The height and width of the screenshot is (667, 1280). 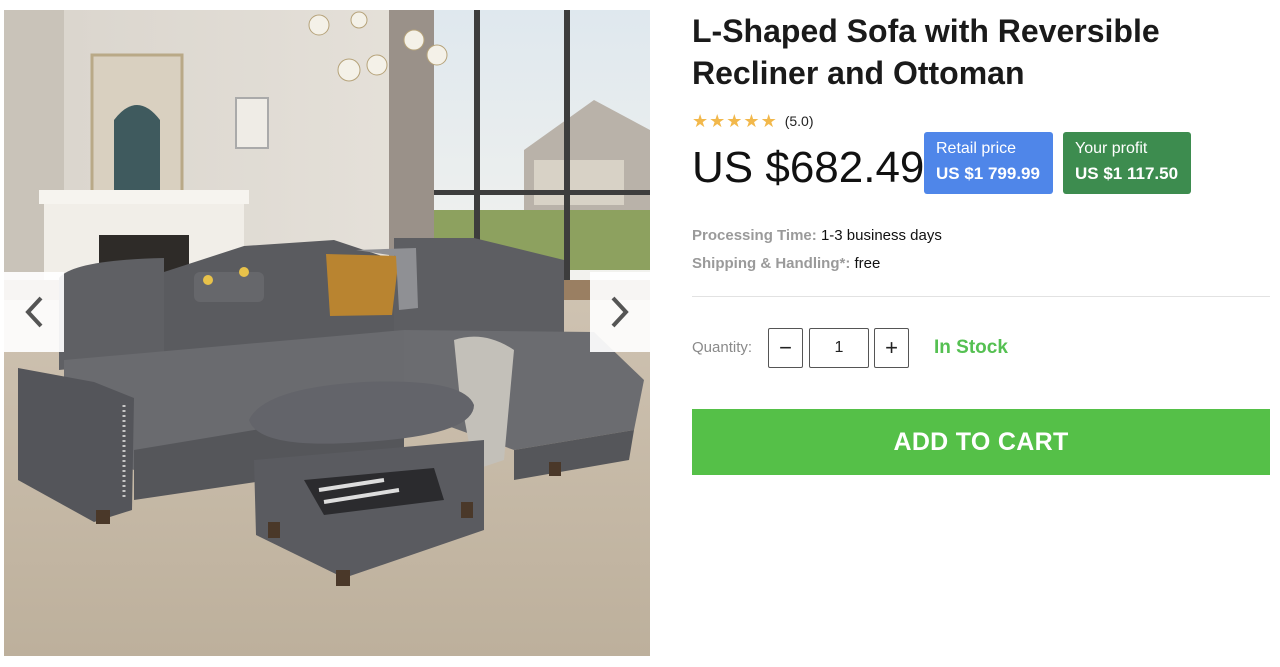 What do you see at coordinates (988, 173) in the screenshot?
I see `retail-price-value: US $1 799.99` at bounding box center [988, 173].